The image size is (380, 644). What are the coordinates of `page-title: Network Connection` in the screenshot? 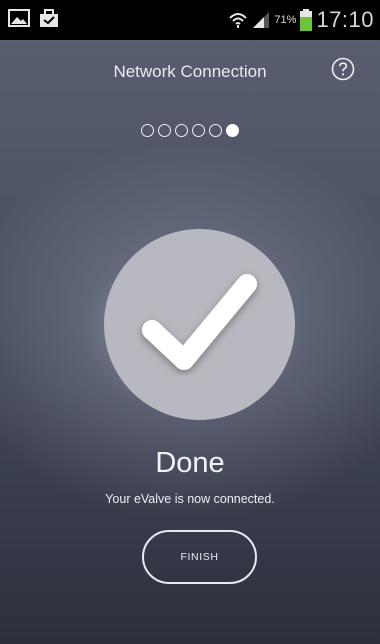 It's located at (190, 71).